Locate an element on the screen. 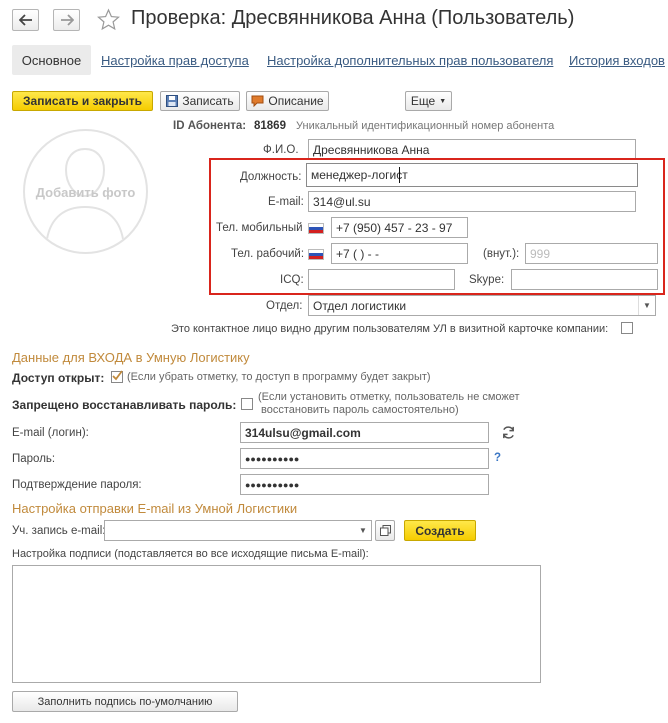  ext-input: 999 is located at coordinates (591, 253).